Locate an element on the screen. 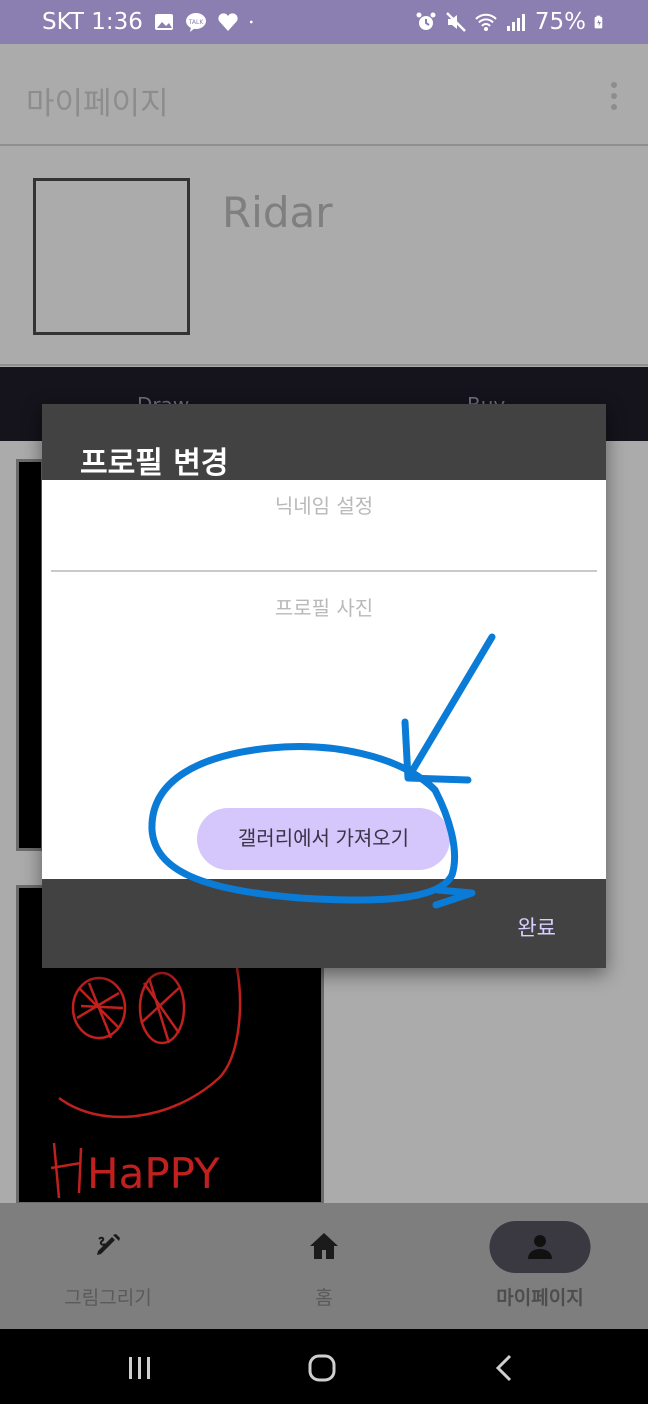  signal-icon is located at coordinates (515, 22).